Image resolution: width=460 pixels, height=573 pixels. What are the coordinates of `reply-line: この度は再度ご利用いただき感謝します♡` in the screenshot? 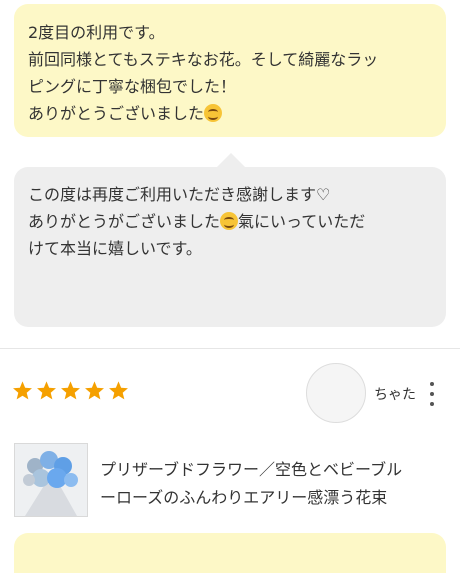 It's located at (179, 194).